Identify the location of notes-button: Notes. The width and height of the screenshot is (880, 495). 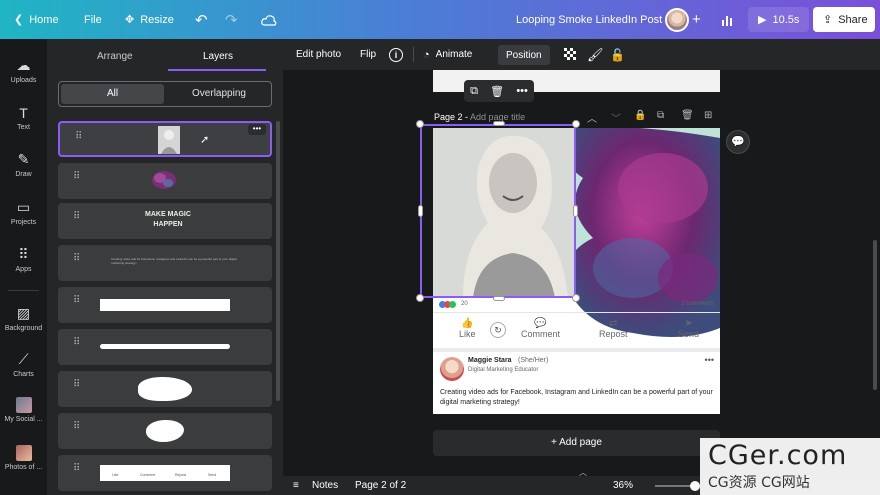
(325, 485).